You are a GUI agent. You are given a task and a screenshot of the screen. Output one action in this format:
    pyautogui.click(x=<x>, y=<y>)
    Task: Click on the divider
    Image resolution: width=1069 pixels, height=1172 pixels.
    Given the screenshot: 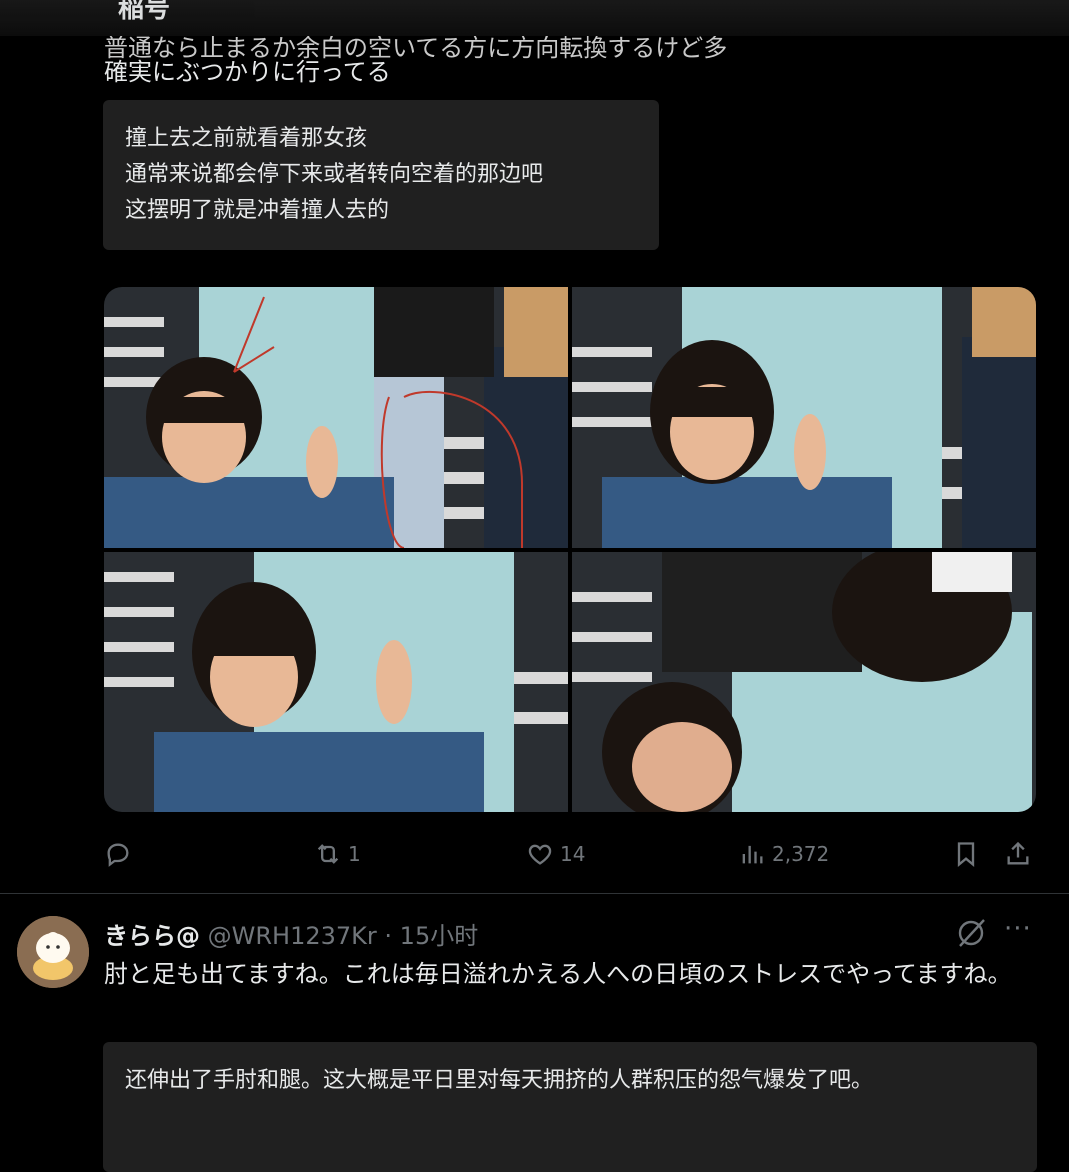 What is the action you would take?
    pyautogui.click(x=534, y=893)
    